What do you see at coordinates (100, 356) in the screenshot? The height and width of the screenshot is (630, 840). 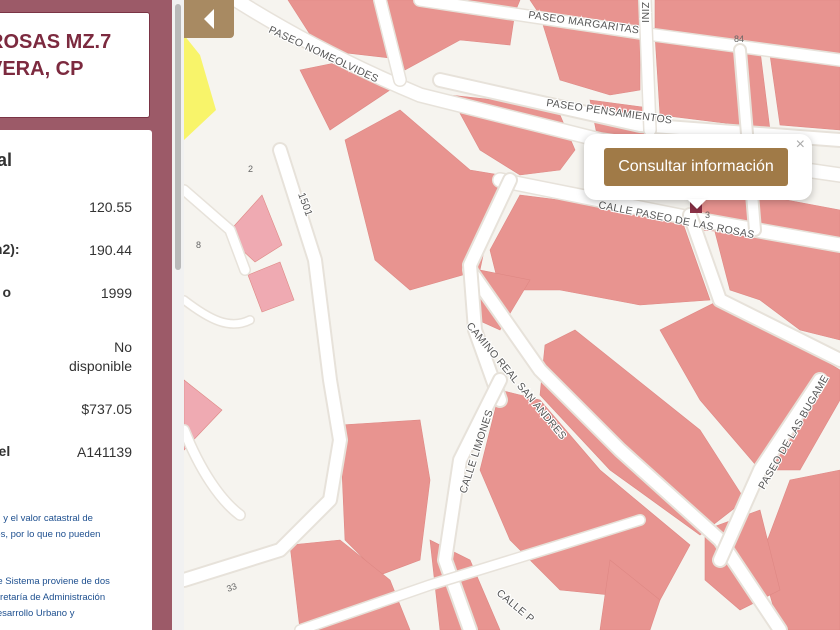 I see `row-value: No disponible` at bounding box center [100, 356].